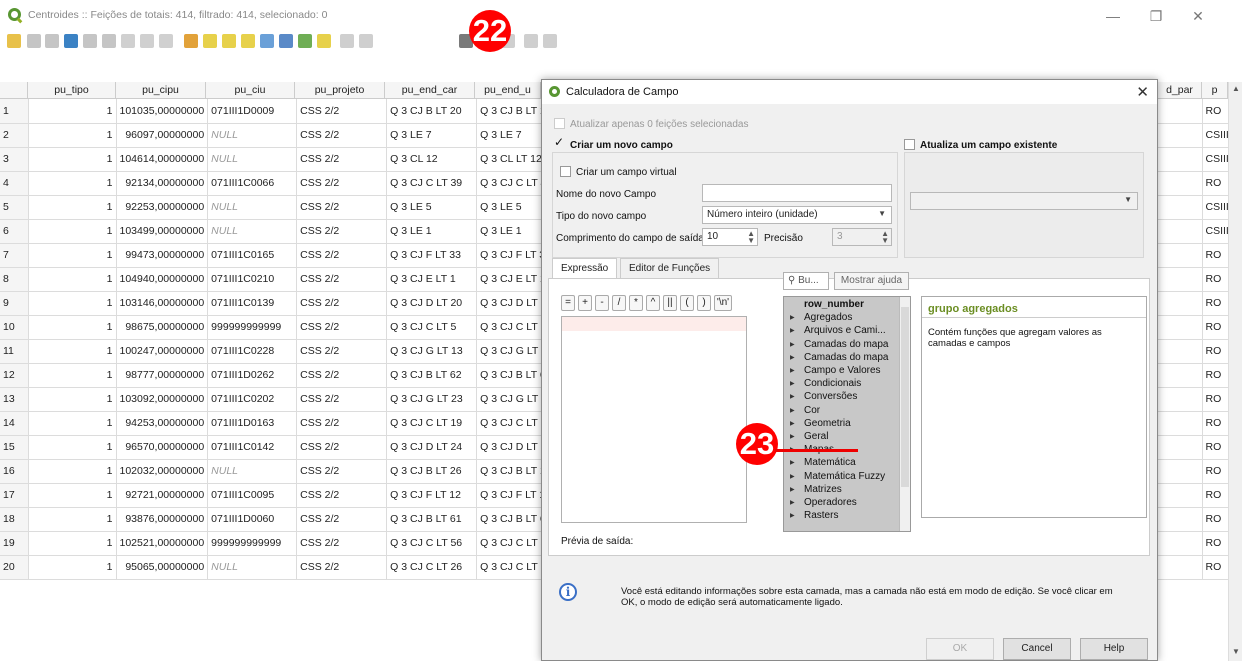 The width and height of the screenshot is (1242, 661). Describe the element at coordinates (14, 351) in the screenshot. I see `row-number: 11` at that location.